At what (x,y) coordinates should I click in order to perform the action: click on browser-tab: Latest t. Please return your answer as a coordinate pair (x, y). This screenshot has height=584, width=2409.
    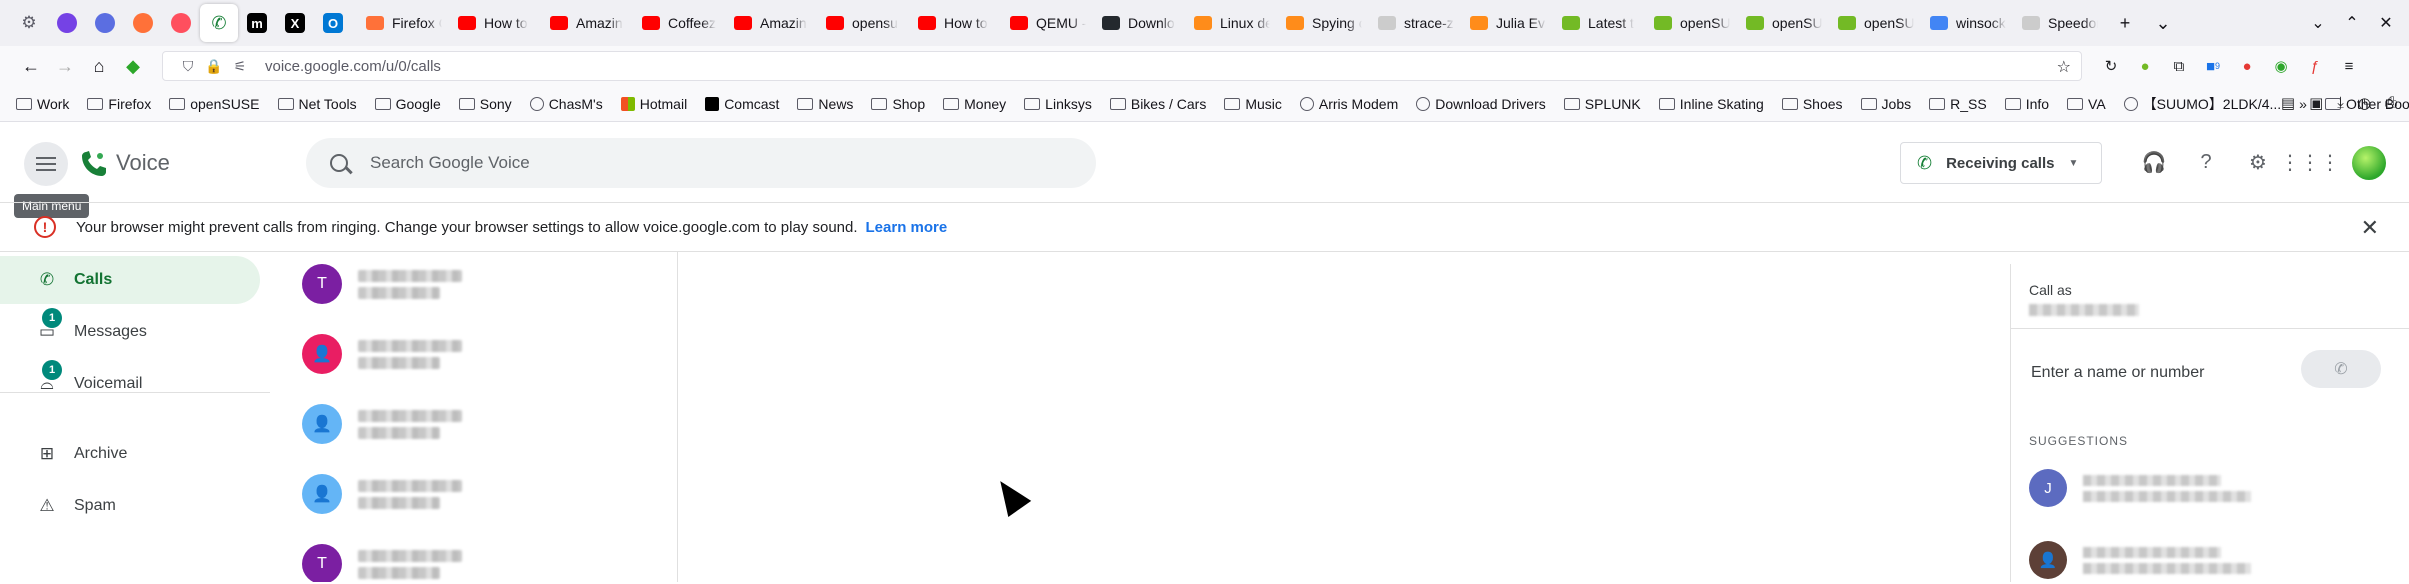
    Looking at the image, I should click on (1600, 23).